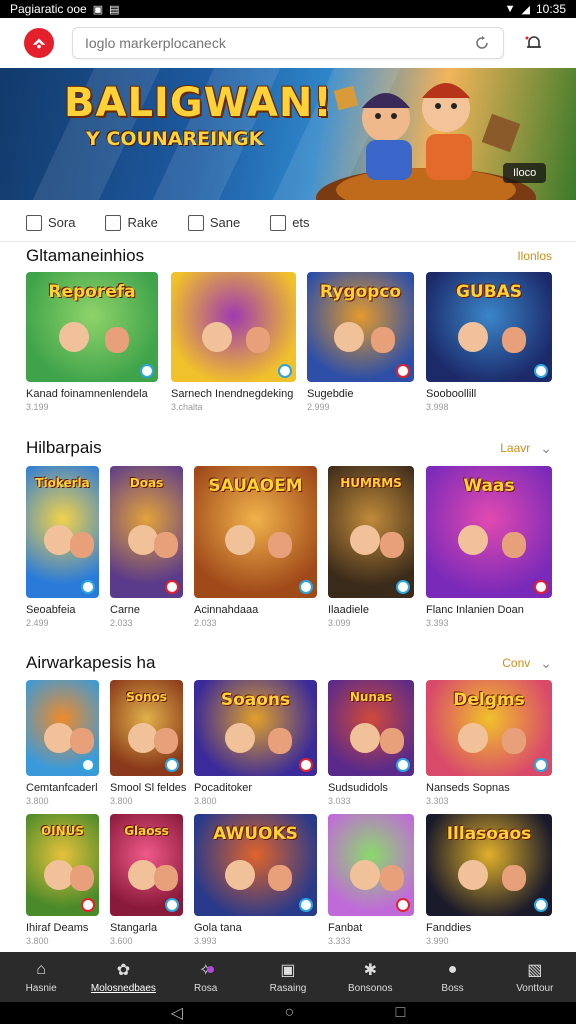 The height and width of the screenshot is (1024, 576). Describe the element at coordinates (153, 788) in the screenshot. I see `game-title: Smool Sl feldes` at that location.